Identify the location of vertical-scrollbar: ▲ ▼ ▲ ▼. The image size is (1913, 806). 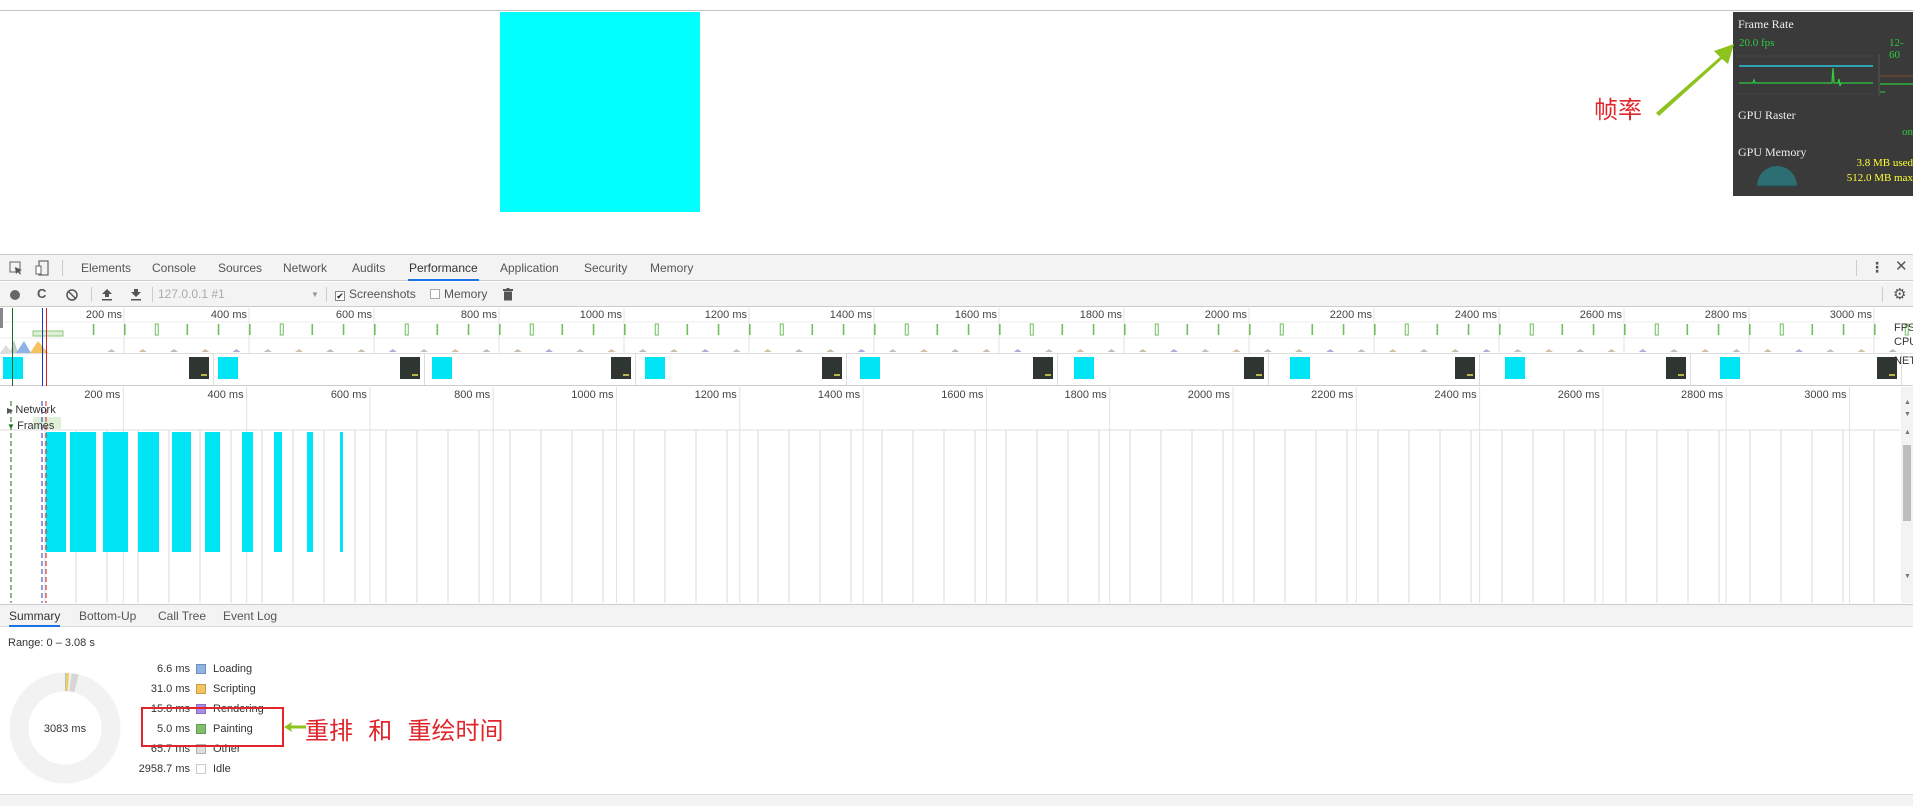
(1907, 495).